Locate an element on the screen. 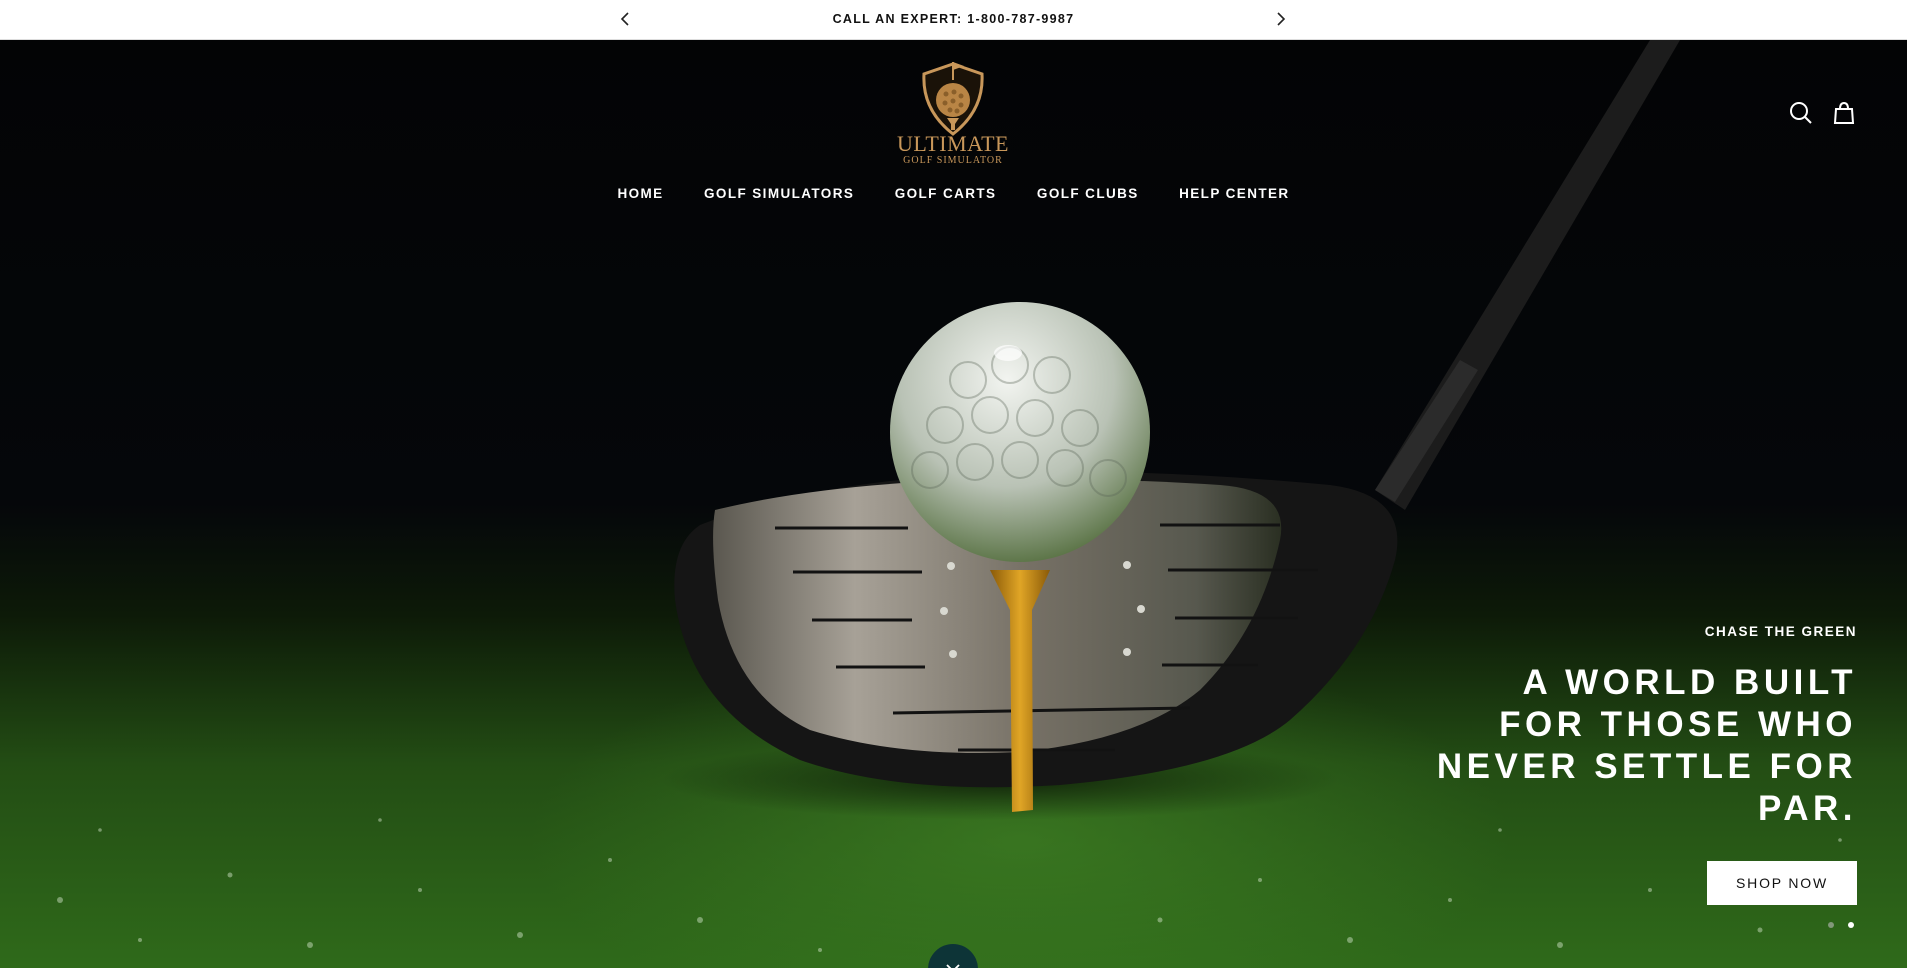  announcement-text: CALL AN EXPERT: 1-800-787-9987 is located at coordinates (953, 19).